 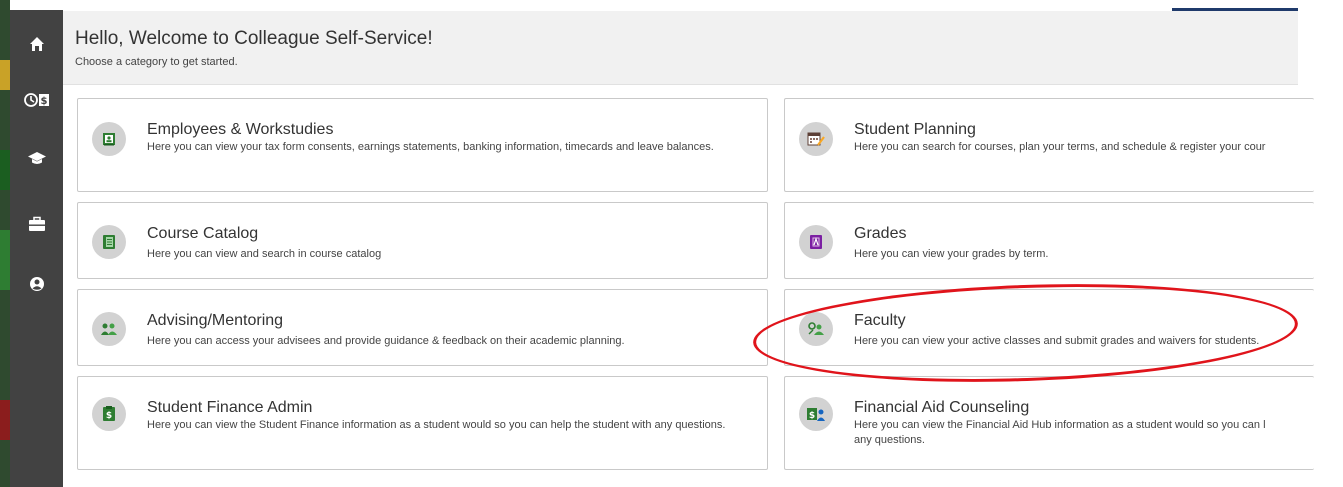 I want to click on grade-report-icon, so click(x=816, y=242).